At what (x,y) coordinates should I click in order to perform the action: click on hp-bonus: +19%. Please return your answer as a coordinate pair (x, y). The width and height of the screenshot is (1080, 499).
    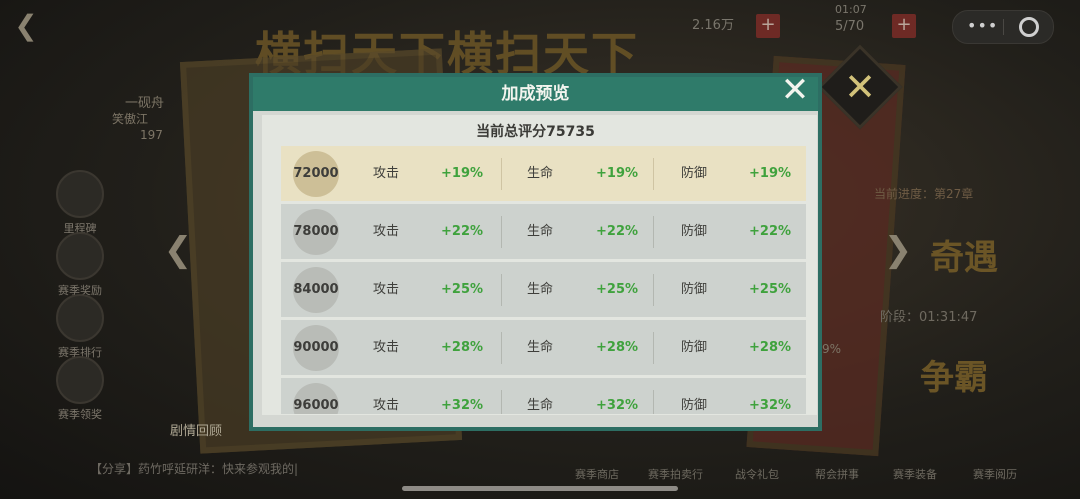
    Looking at the image, I should click on (617, 173).